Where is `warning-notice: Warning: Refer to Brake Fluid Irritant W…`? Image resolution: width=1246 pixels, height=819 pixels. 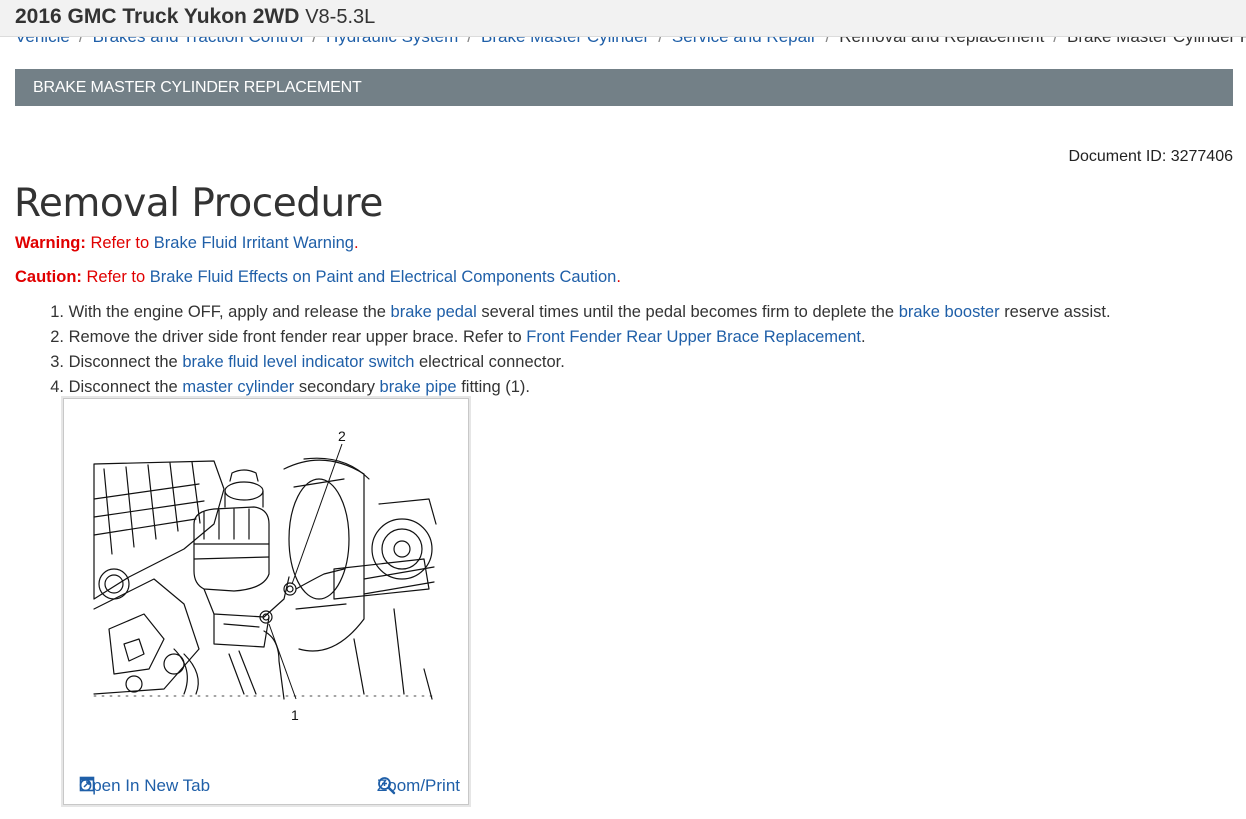 warning-notice: Warning: Refer to Brake Fluid Irritant W… is located at coordinates (187, 243).